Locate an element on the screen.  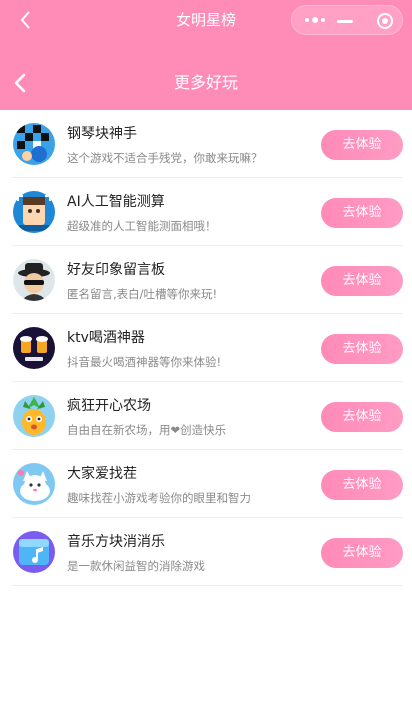
game-desc: 匿名留言,表白/吐槽等你来玩! is located at coordinates (142, 294).